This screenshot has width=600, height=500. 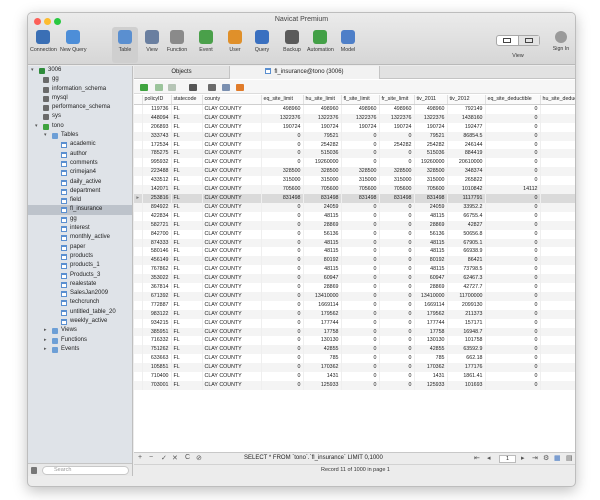 I want to click on table-cell: 42827, so click(x=466, y=225).